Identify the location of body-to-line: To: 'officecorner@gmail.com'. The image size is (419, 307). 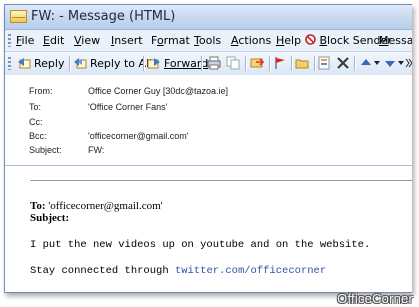
(96, 206).